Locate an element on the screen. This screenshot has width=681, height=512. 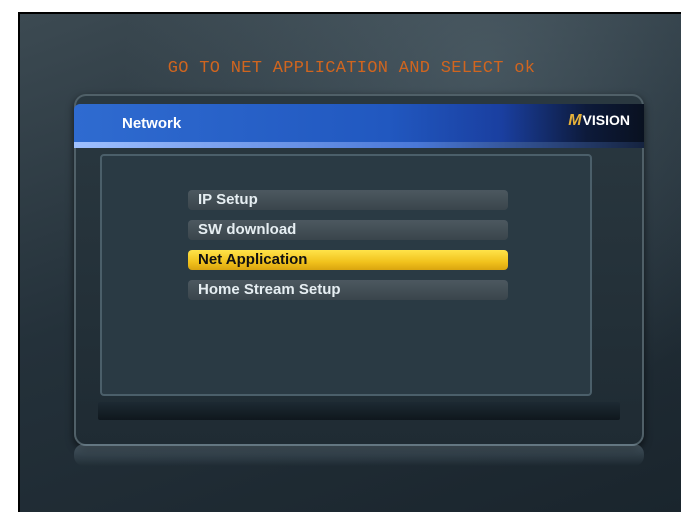
menu-item-ip-setup: IP Setup is located at coordinates (348, 200).